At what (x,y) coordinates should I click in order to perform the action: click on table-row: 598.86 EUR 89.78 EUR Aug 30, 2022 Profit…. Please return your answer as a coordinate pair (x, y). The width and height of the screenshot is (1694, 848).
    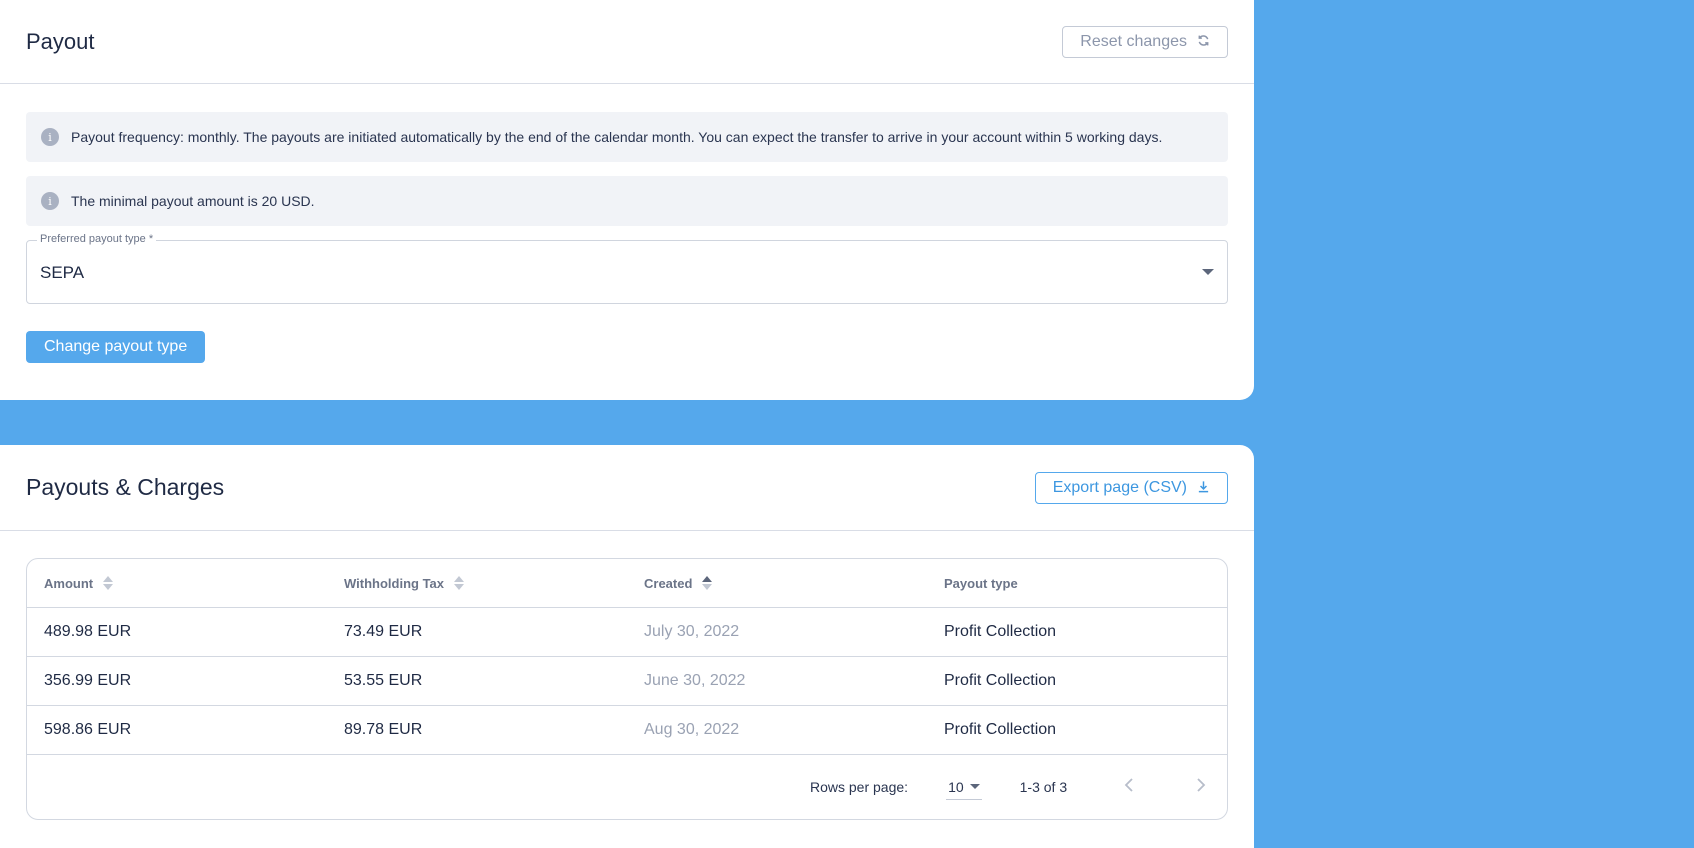
    Looking at the image, I should click on (627, 730).